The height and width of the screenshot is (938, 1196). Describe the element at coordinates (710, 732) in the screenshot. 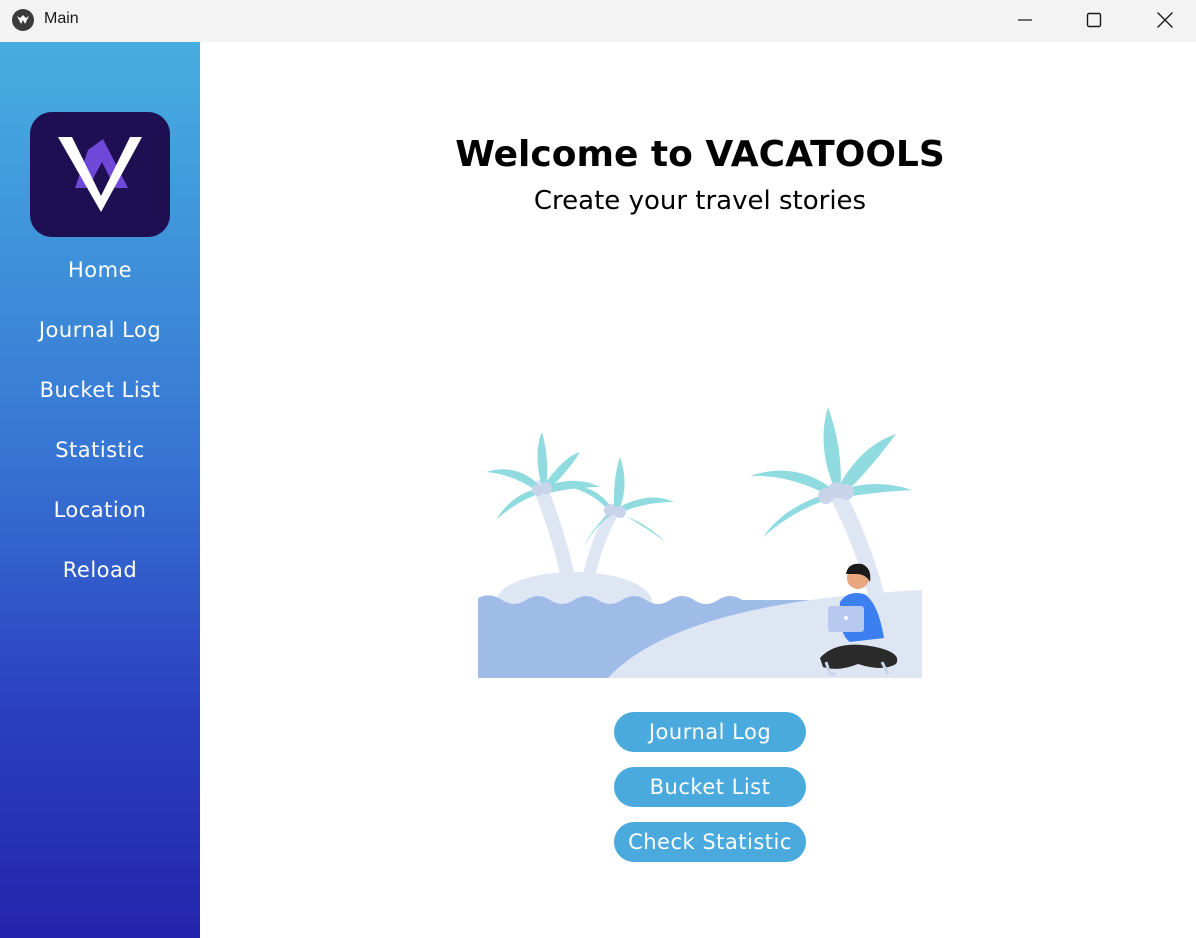

I see `journal-log-button: Journal Log` at that location.